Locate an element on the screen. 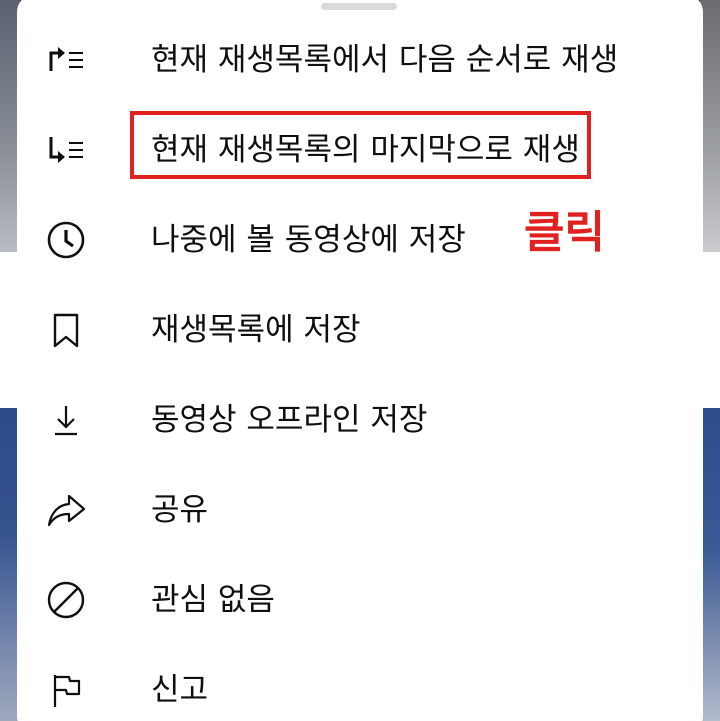 This screenshot has height=721, width=720. menu-item-play-next: 현재 재생목록에서 다음 순서로 재생 is located at coordinates (360, 60).